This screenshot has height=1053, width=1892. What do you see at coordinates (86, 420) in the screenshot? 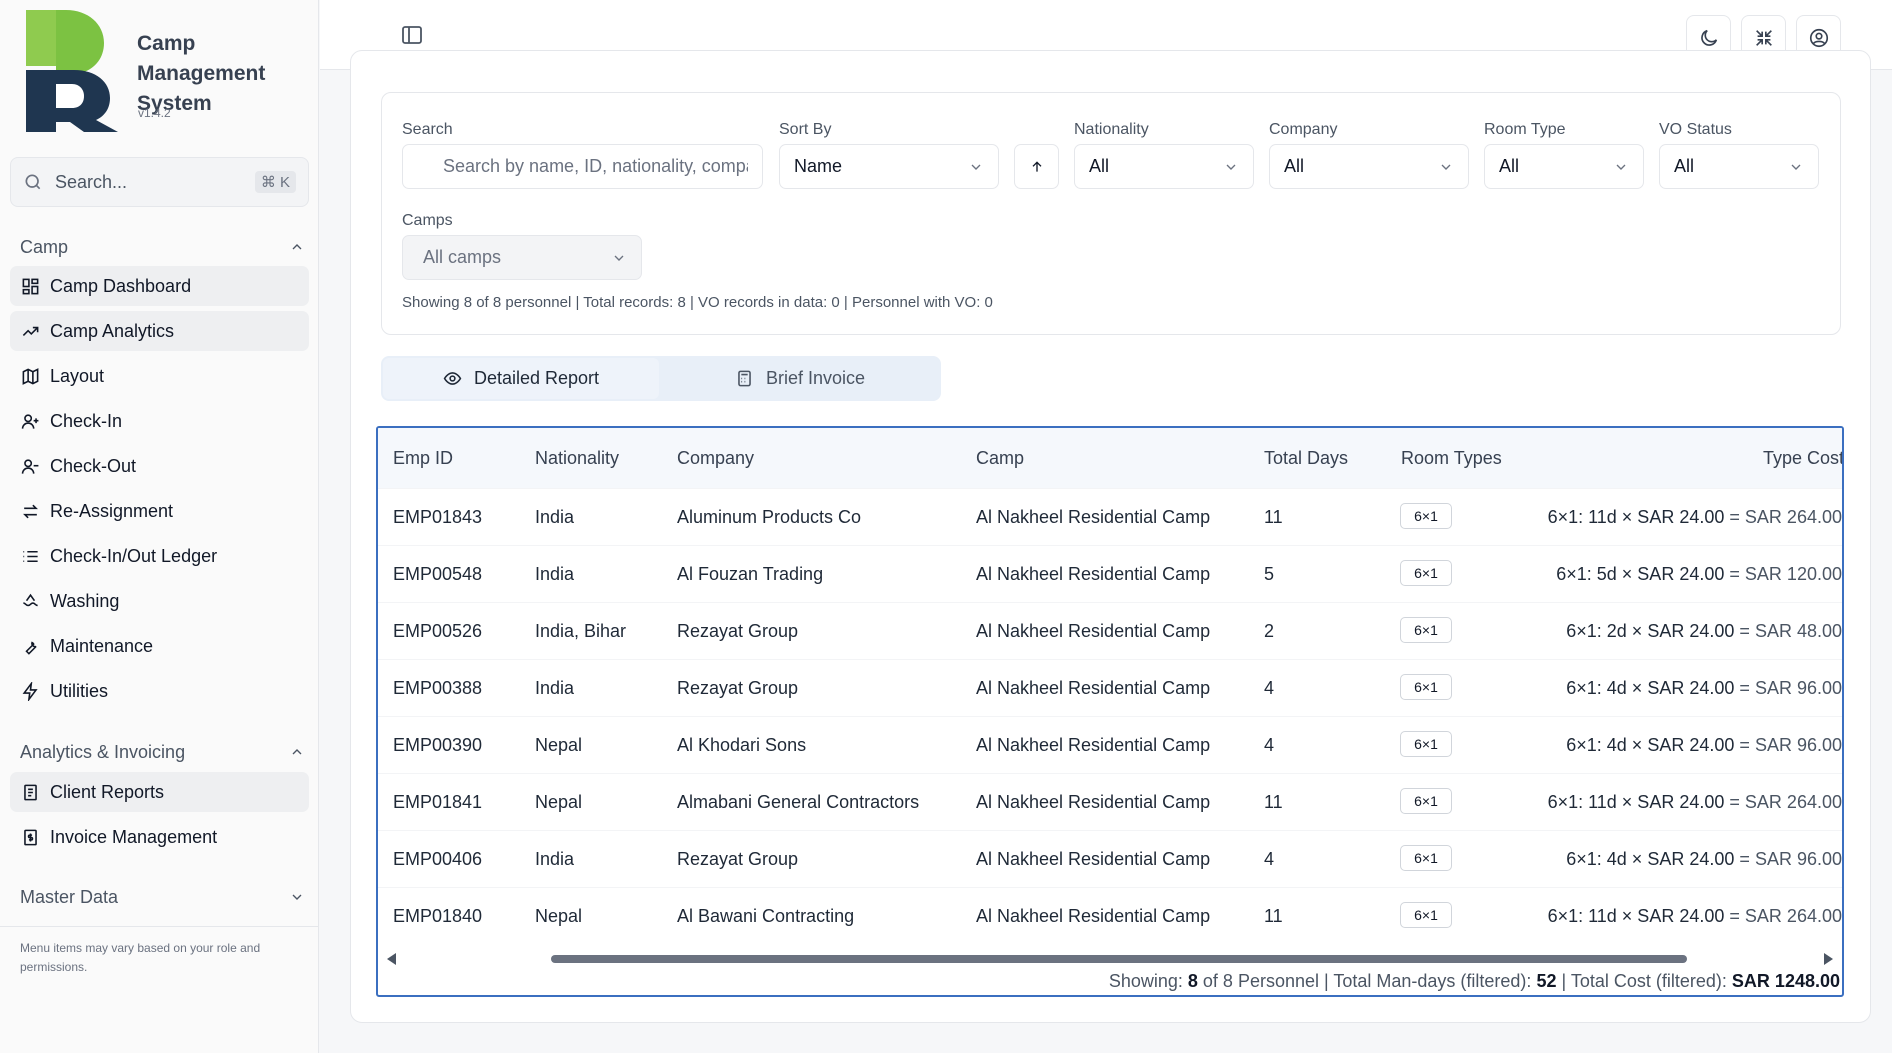
I see `sidebar-item-label: Check-In` at bounding box center [86, 420].